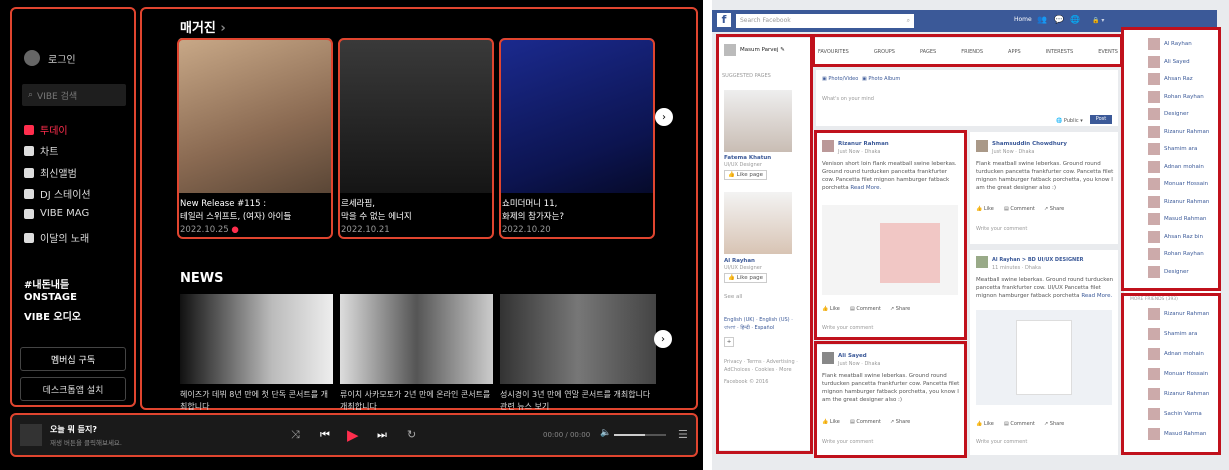  What do you see at coordinates (1101, 119) in the screenshot?
I see `post-button: Post` at bounding box center [1101, 119].